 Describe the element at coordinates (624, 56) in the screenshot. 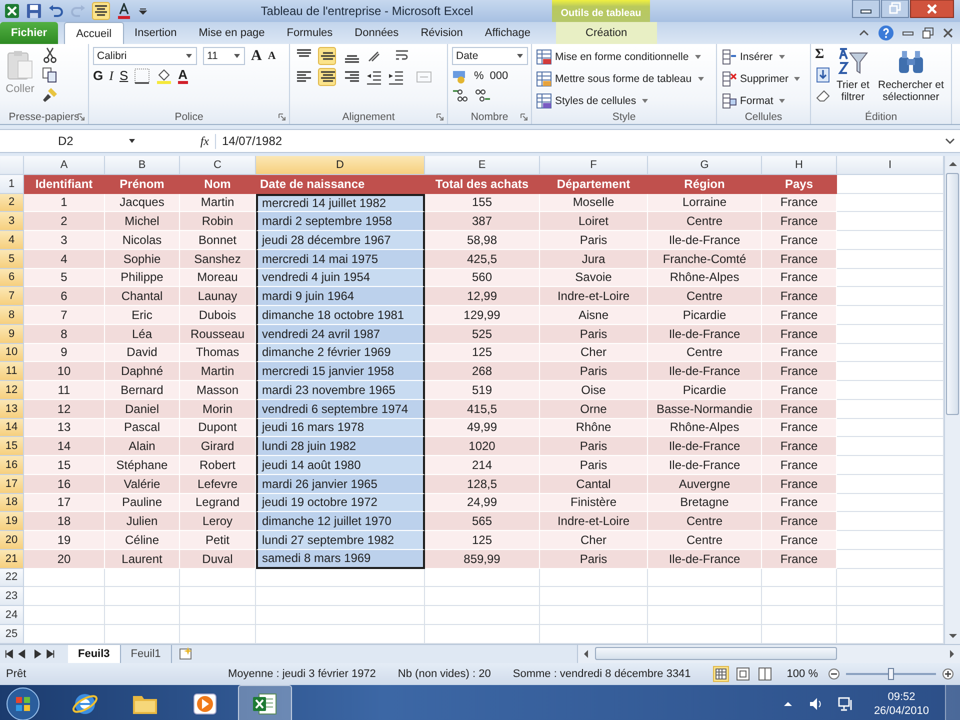

I see `style-button: Mise en forme conditionnelle` at that location.